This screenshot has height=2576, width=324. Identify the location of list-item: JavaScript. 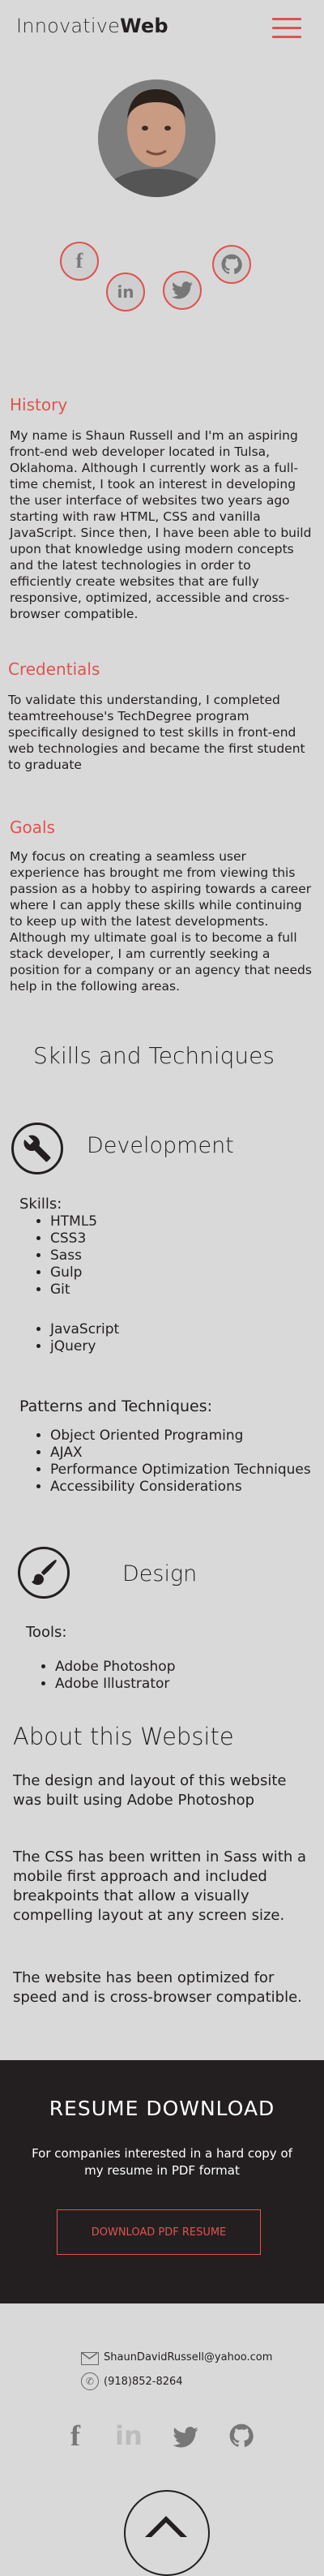
(84, 1329).